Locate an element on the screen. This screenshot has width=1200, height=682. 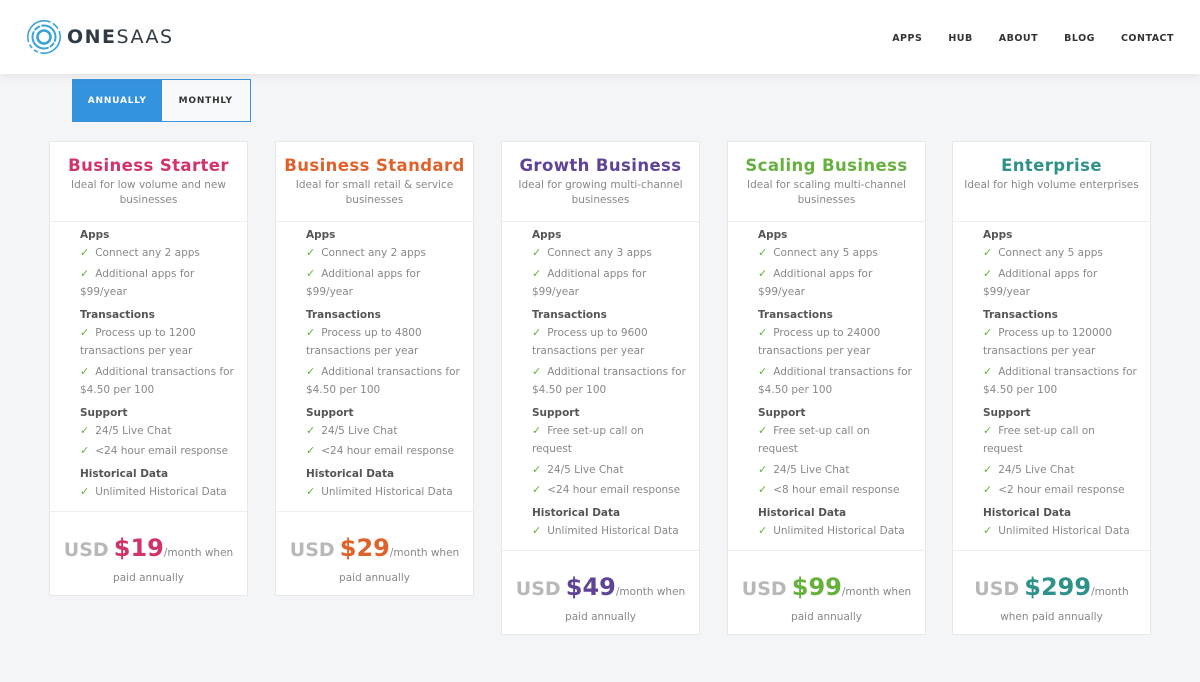
feature-item: ✓ Connect any 5 apps is located at coordinates (835, 253).